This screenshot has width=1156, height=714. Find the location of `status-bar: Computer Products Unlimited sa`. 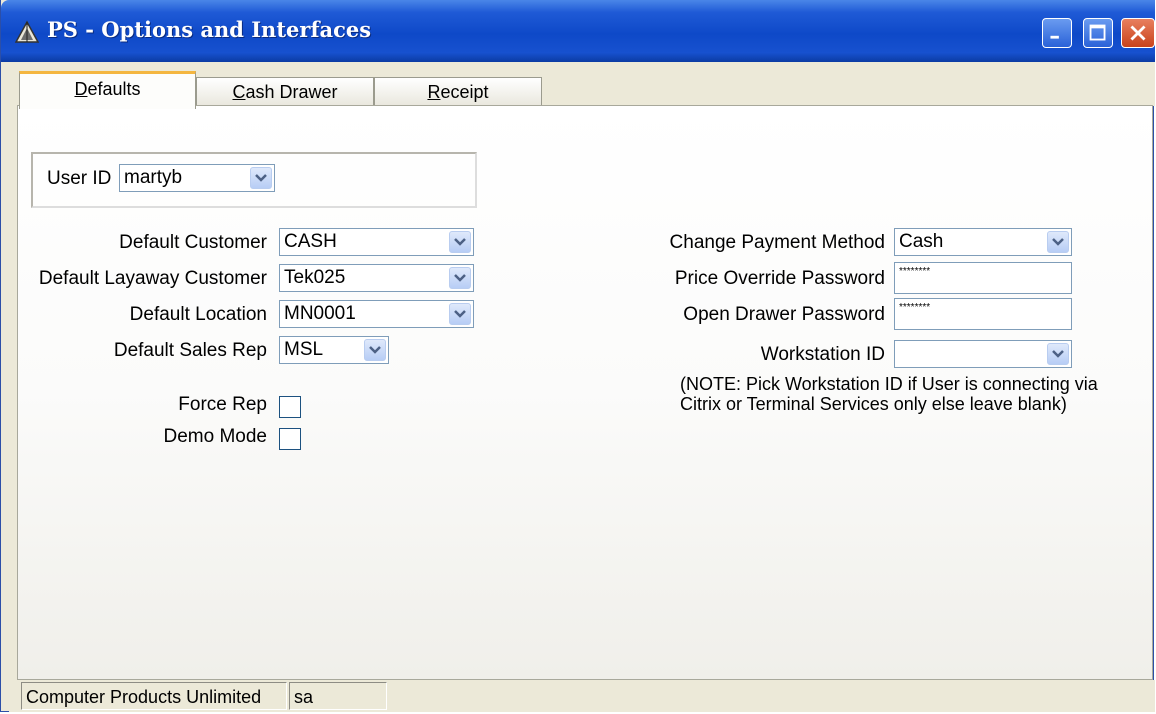

status-bar: Computer Products Unlimited sa is located at coordinates (582, 696).